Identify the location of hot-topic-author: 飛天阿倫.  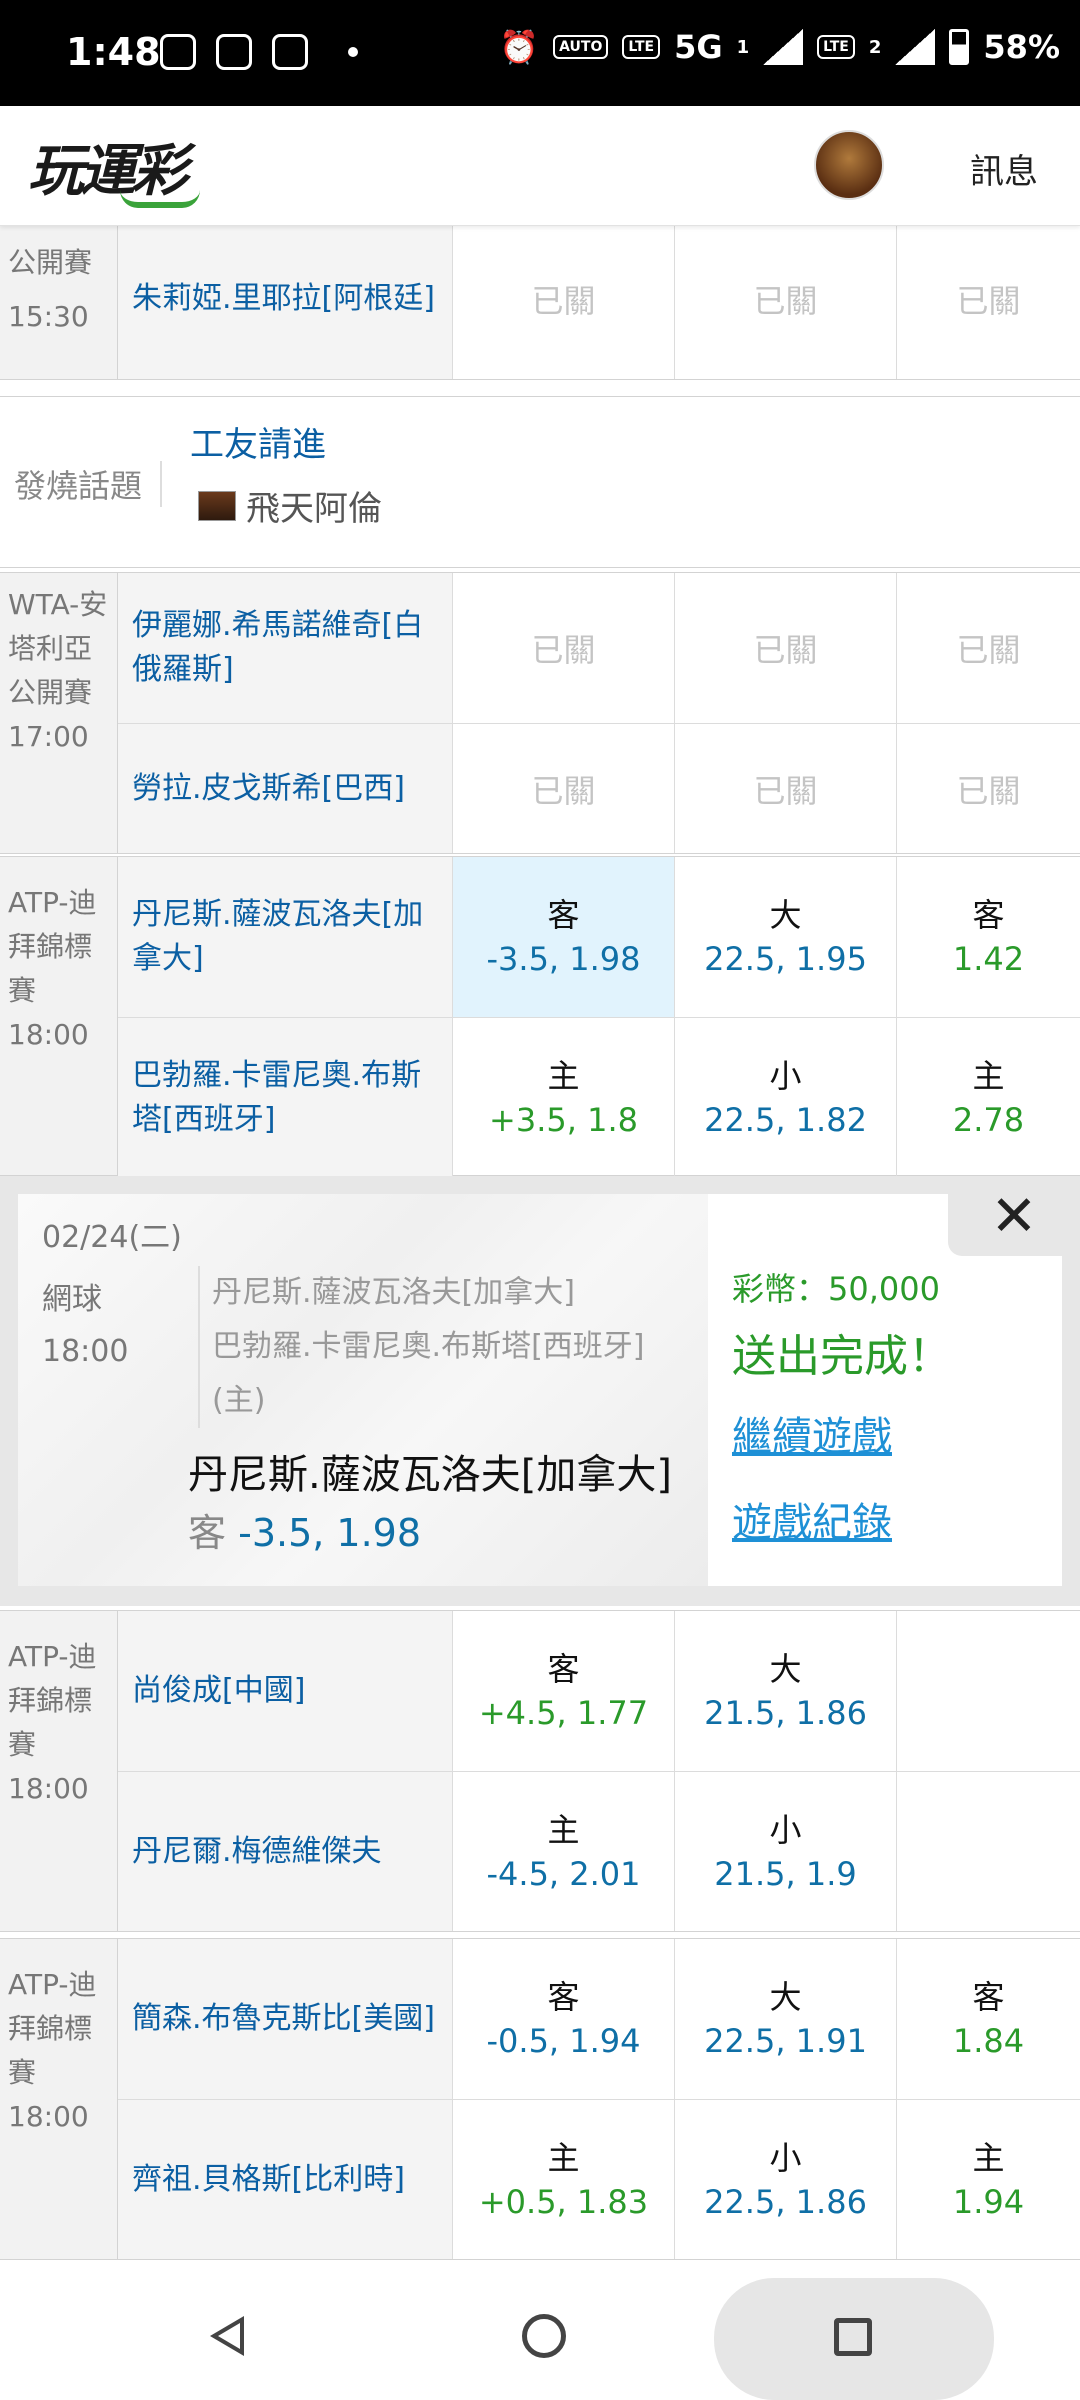
(290, 505).